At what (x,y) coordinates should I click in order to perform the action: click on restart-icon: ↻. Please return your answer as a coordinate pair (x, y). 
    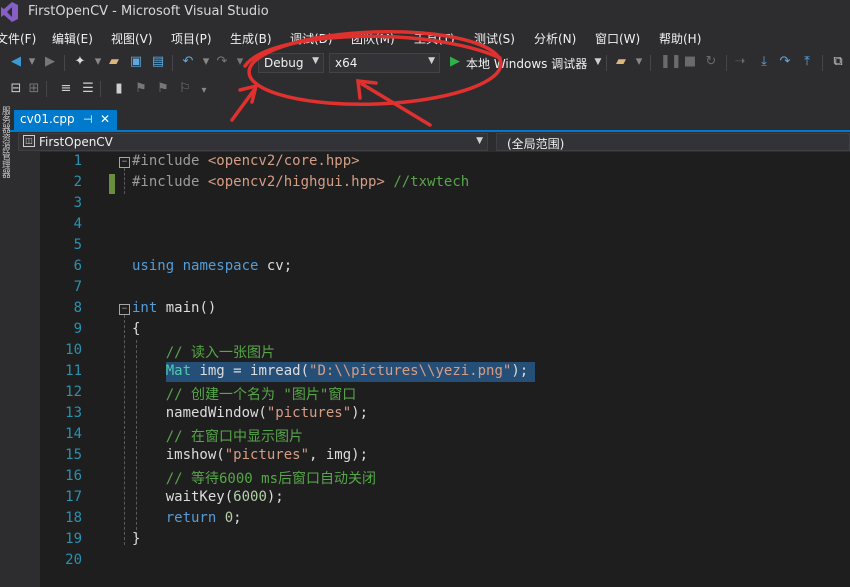
    Looking at the image, I should click on (711, 62).